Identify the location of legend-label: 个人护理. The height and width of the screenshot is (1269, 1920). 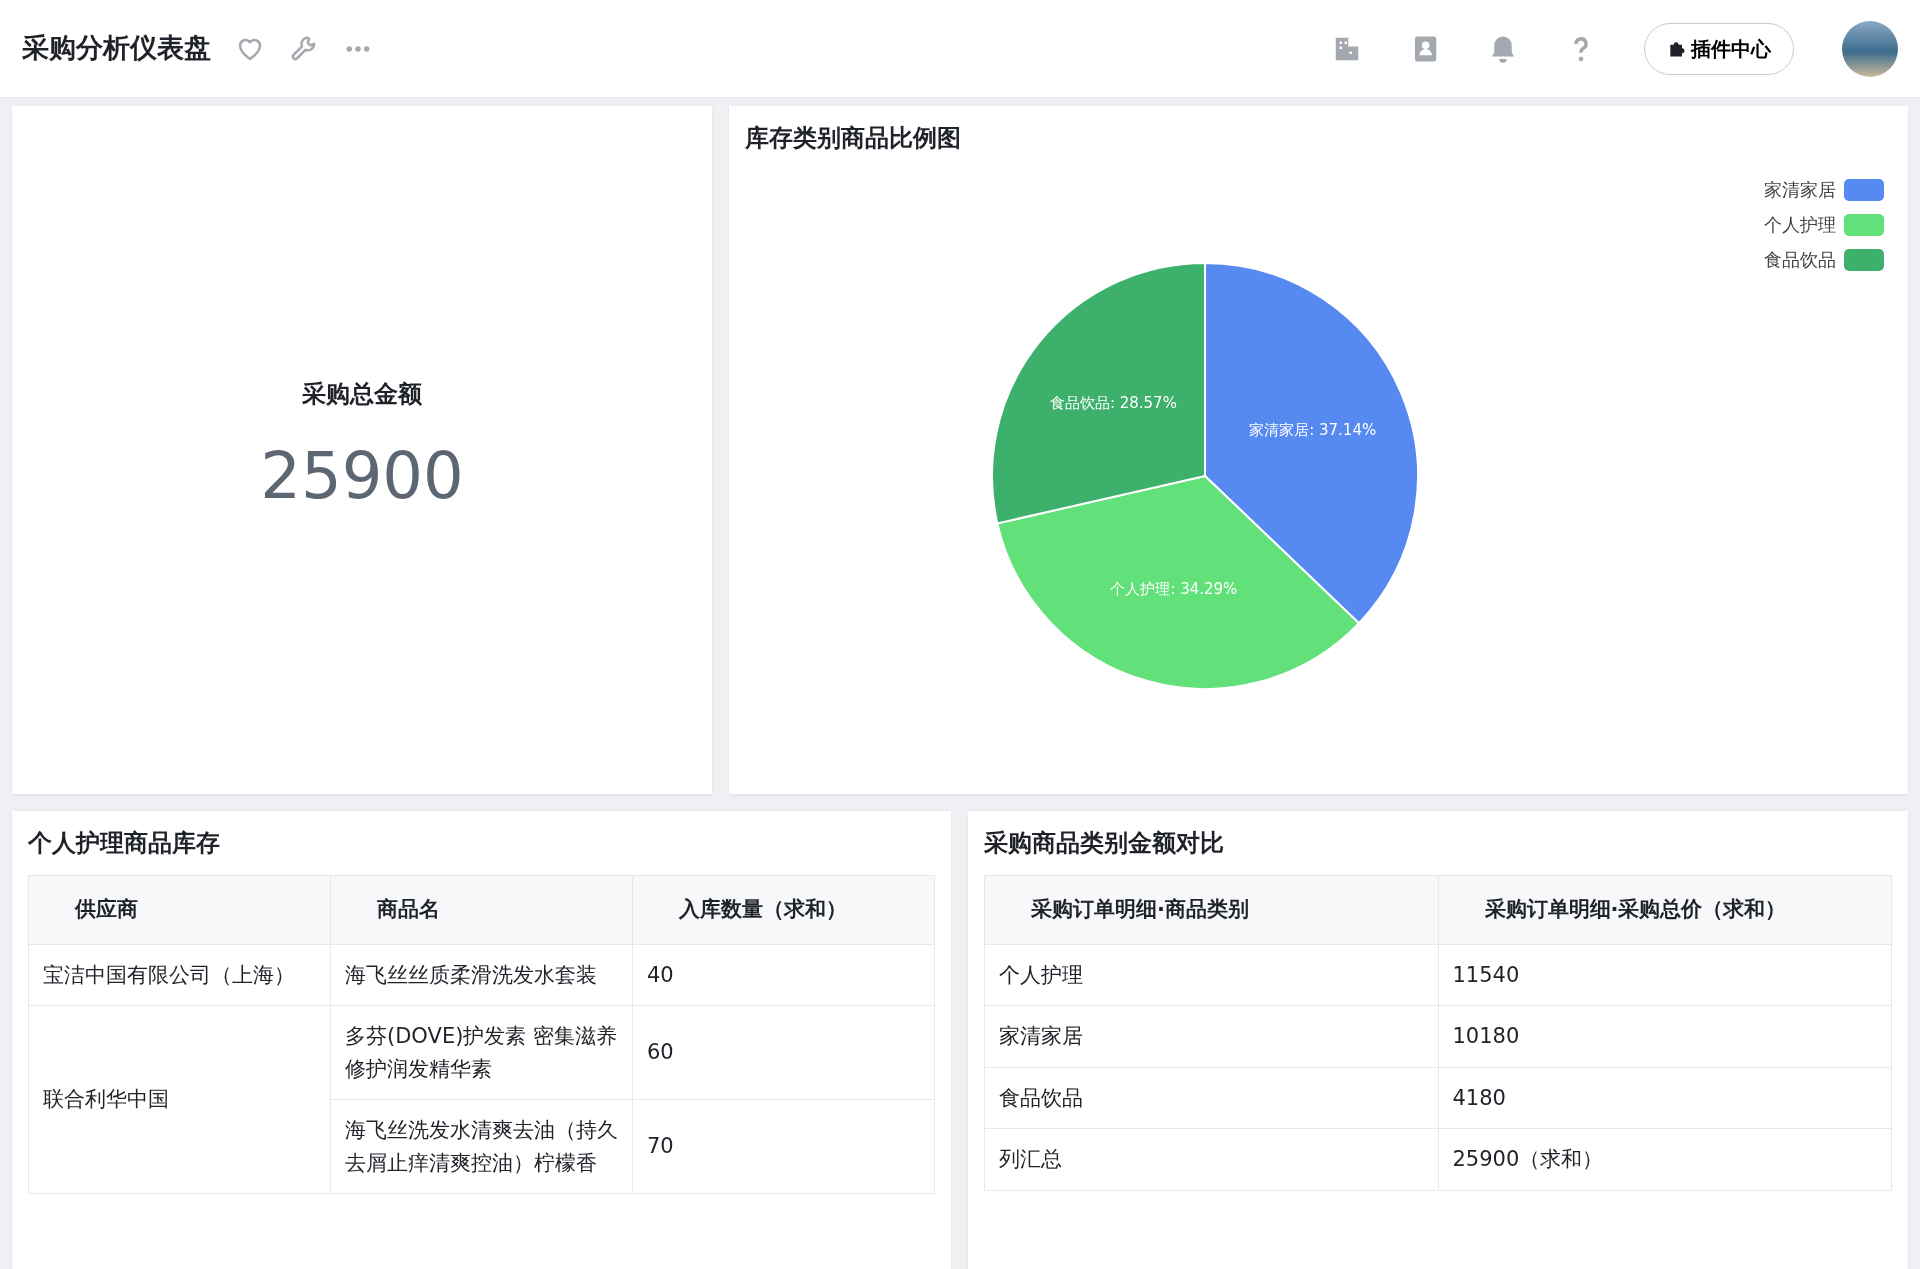
(1800, 225).